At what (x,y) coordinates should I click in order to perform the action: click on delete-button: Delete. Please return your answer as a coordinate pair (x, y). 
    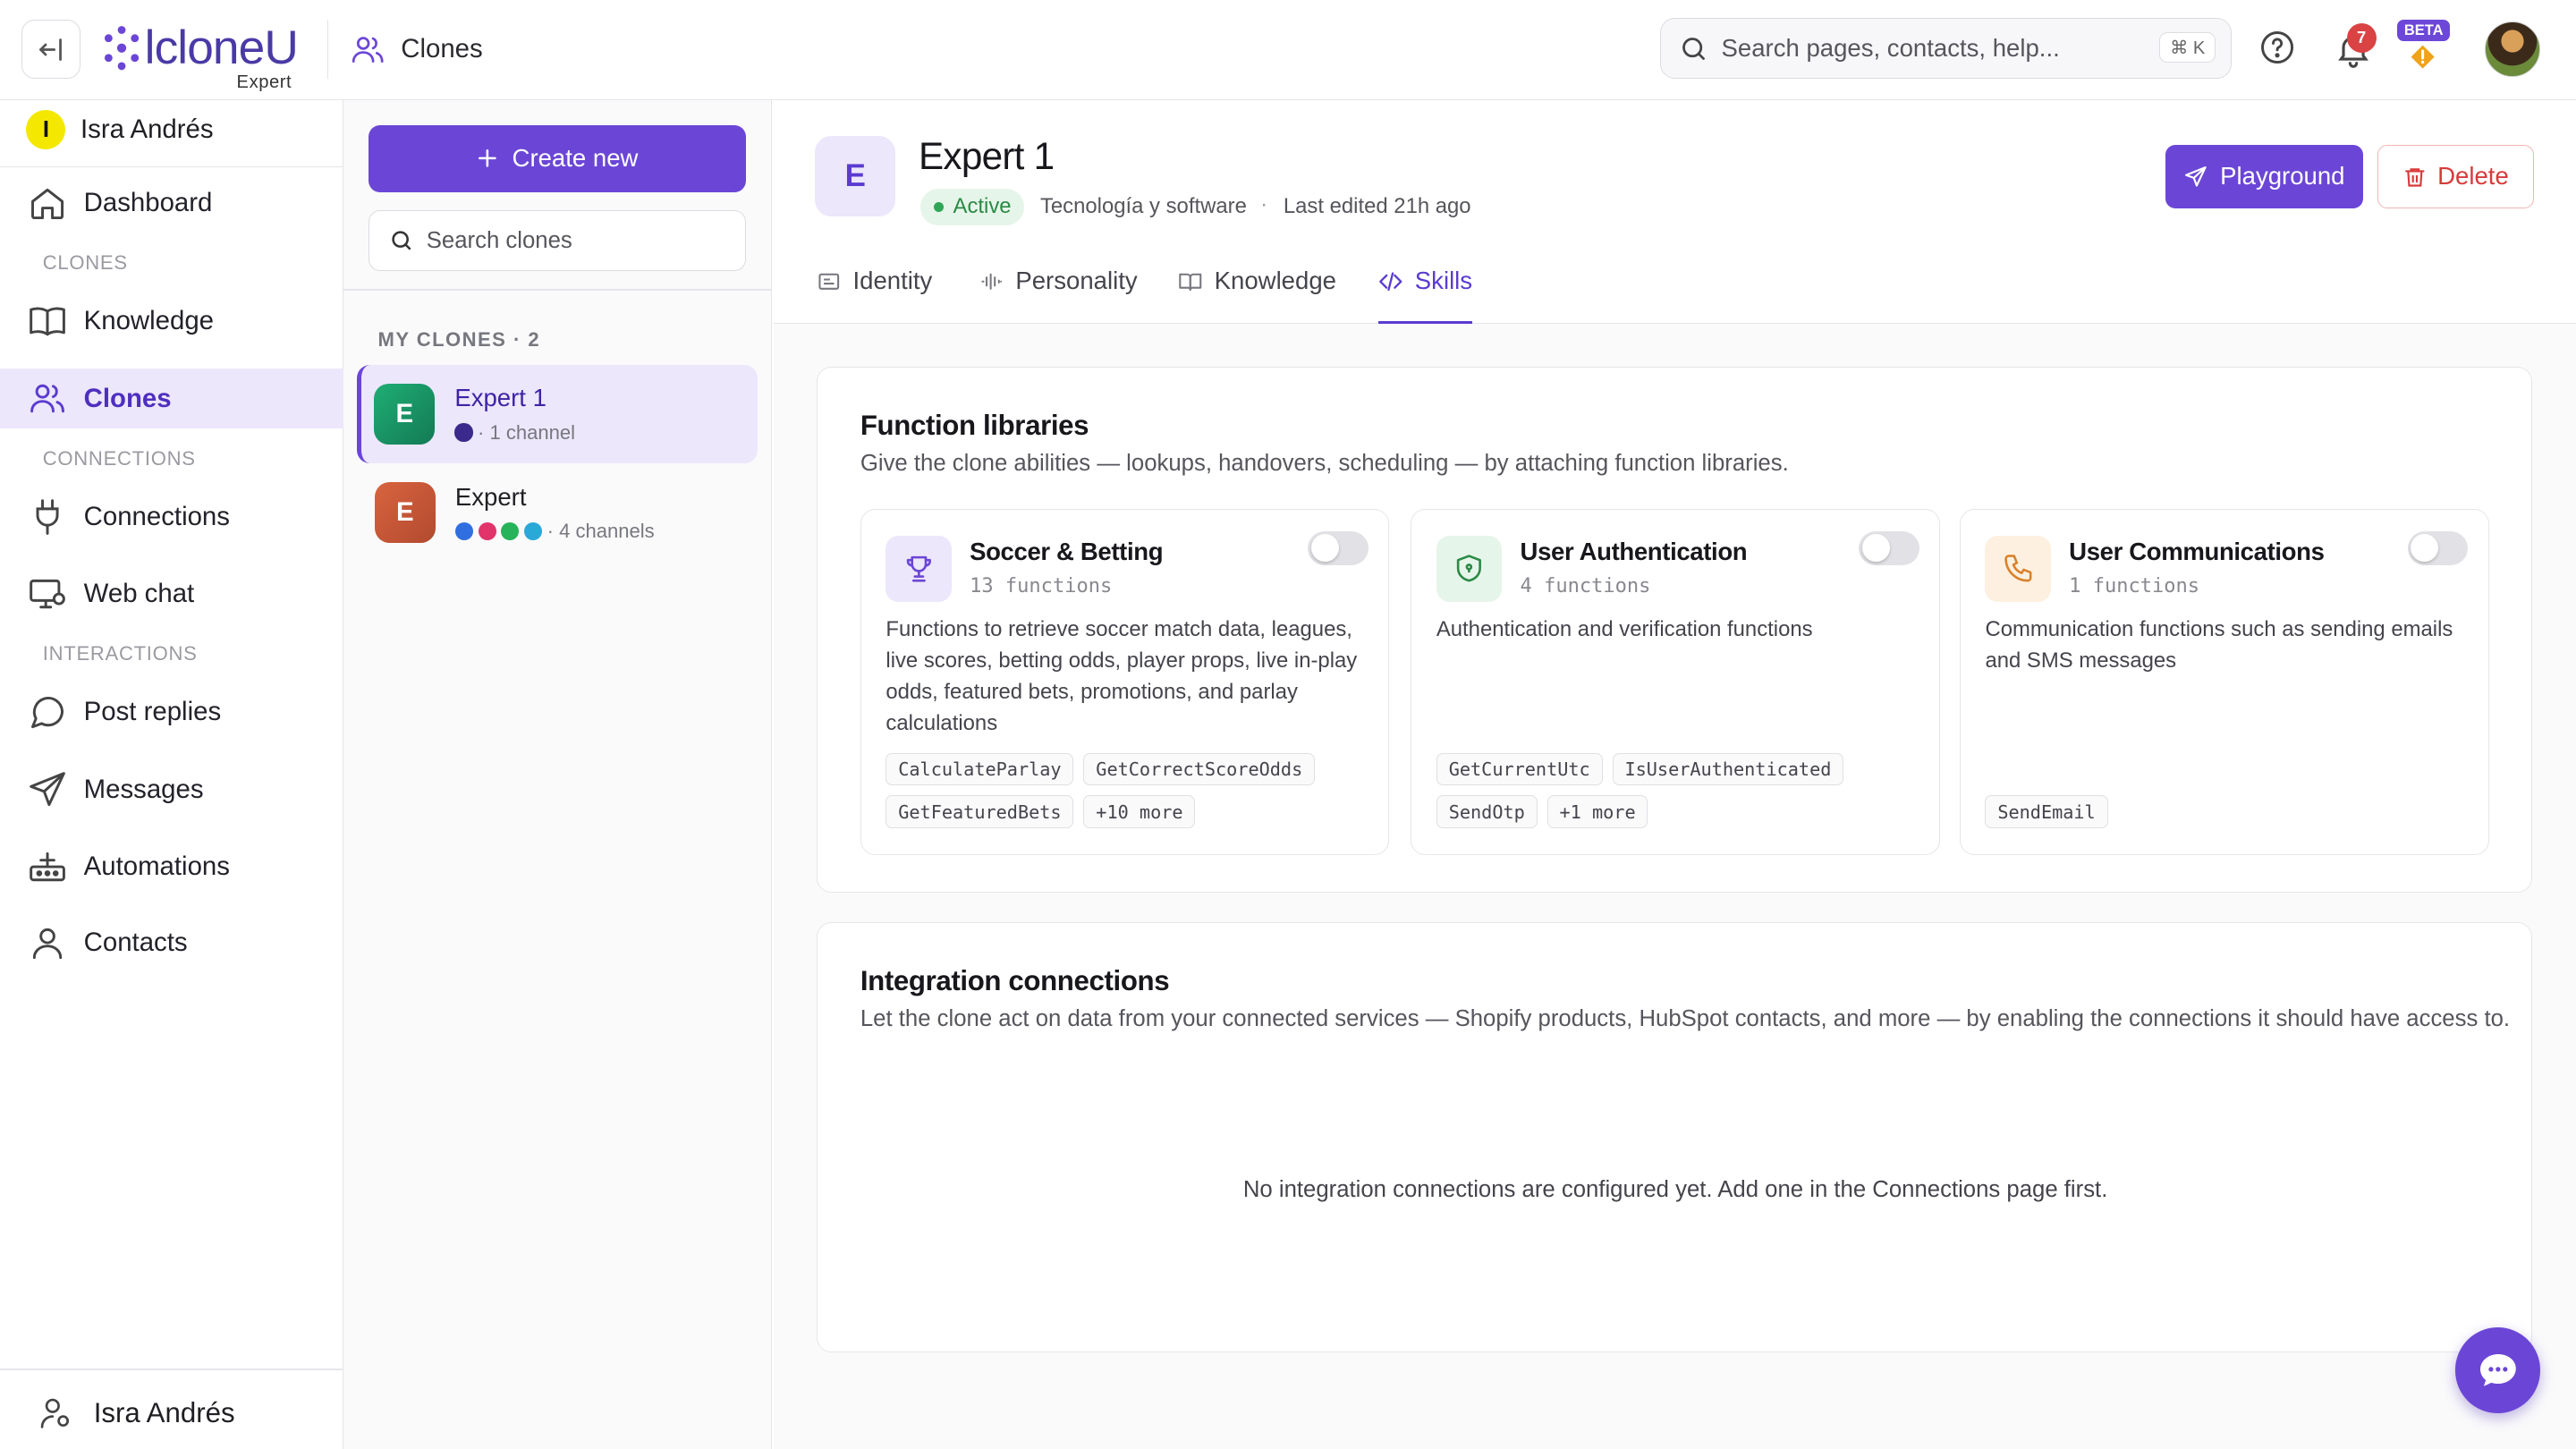
    Looking at the image, I should click on (2455, 176).